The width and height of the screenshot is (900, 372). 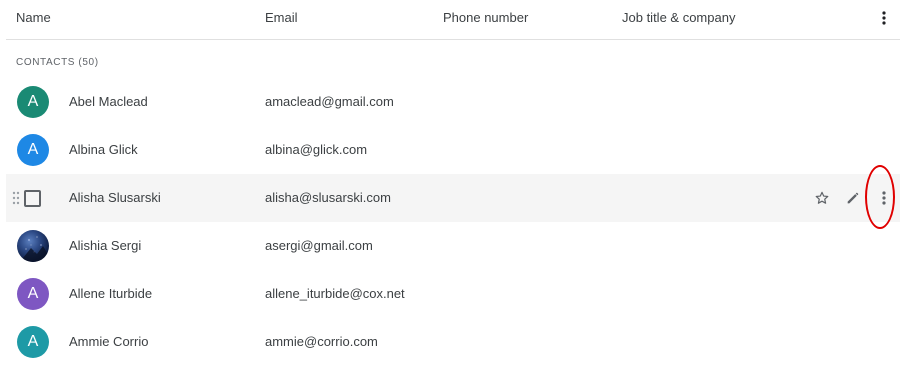 I want to click on contact-email: amaclead@gmail.com, so click(x=329, y=101).